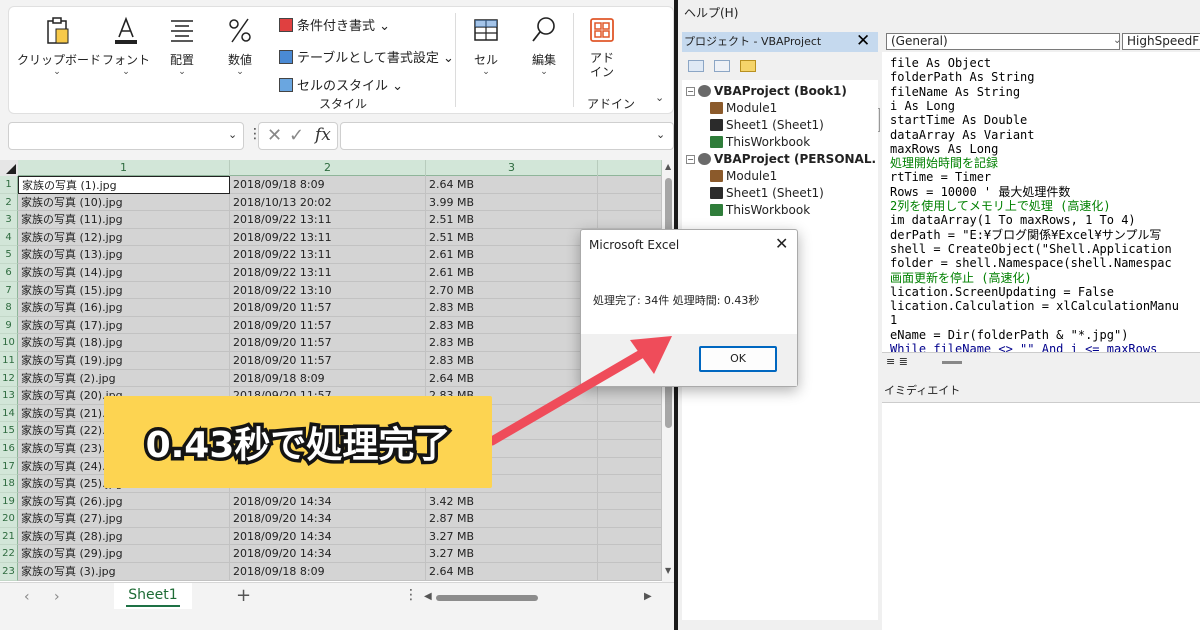  I want to click on folder-icon, so click(748, 66).